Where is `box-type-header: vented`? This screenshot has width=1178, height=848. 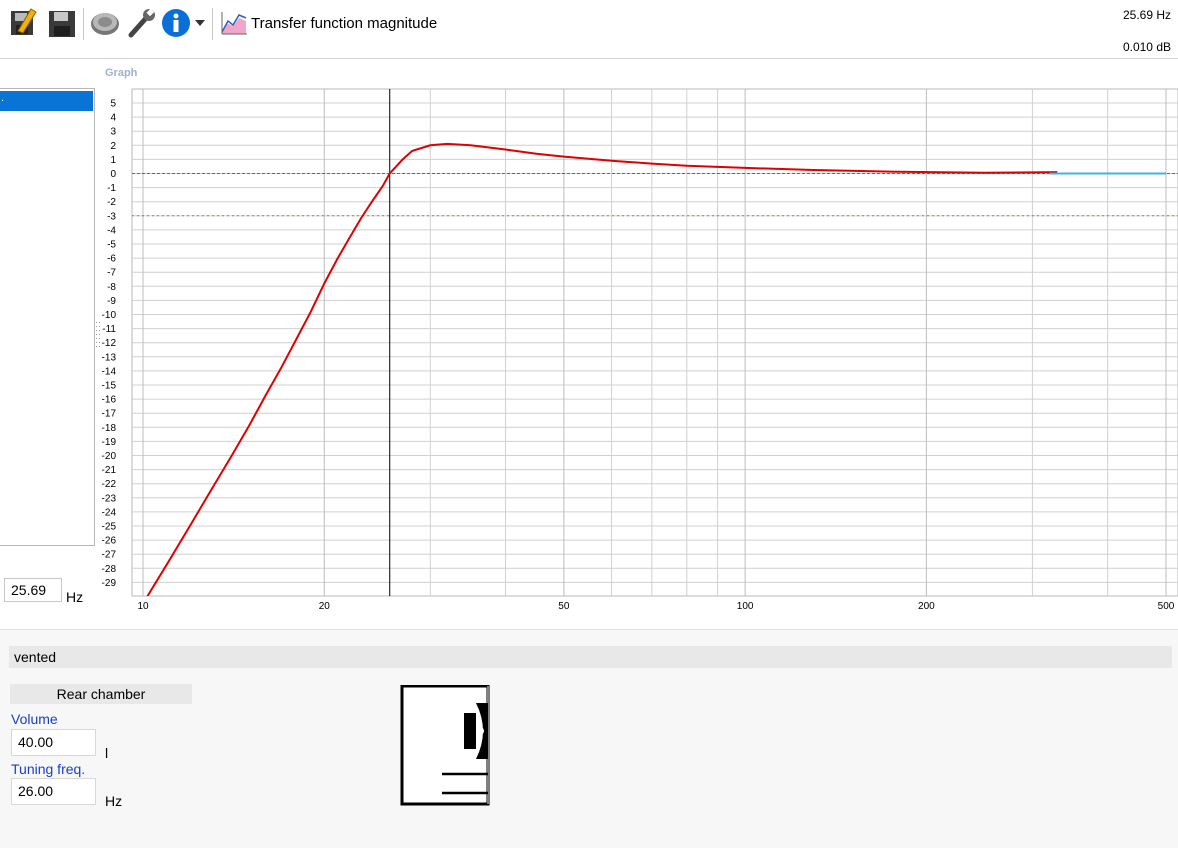
box-type-header: vented is located at coordinates (590, 657).